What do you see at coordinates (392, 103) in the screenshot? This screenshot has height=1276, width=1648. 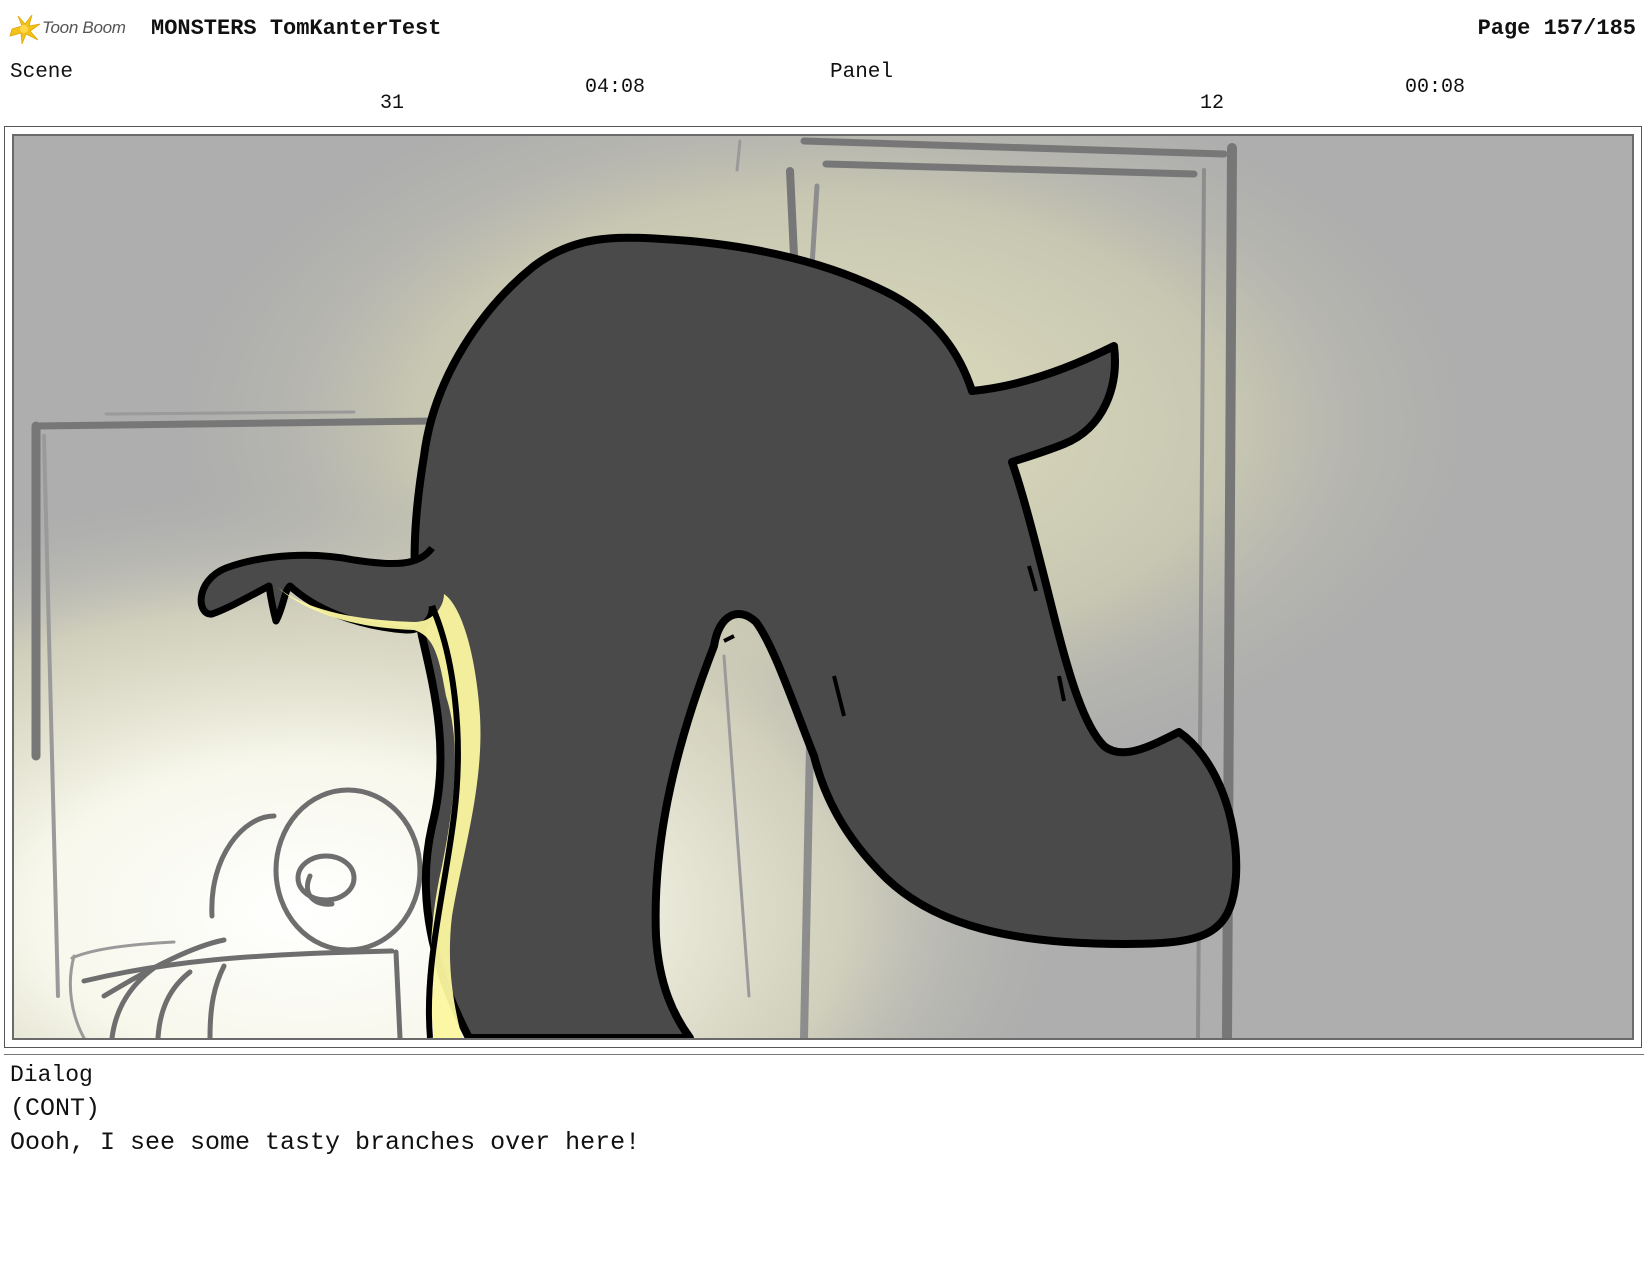 I see `scene-number: 31` at bounding box center [392, 103].